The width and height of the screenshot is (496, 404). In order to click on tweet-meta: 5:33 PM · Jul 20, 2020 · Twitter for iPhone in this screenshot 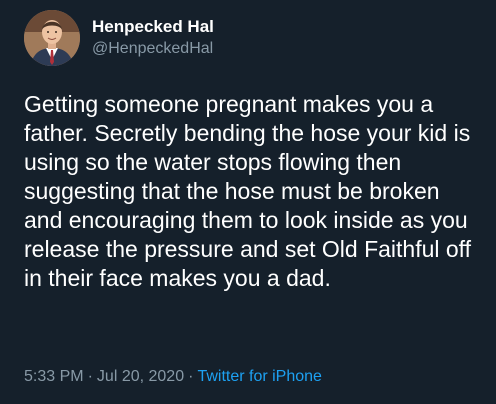, I will do `click(173, 377)`.